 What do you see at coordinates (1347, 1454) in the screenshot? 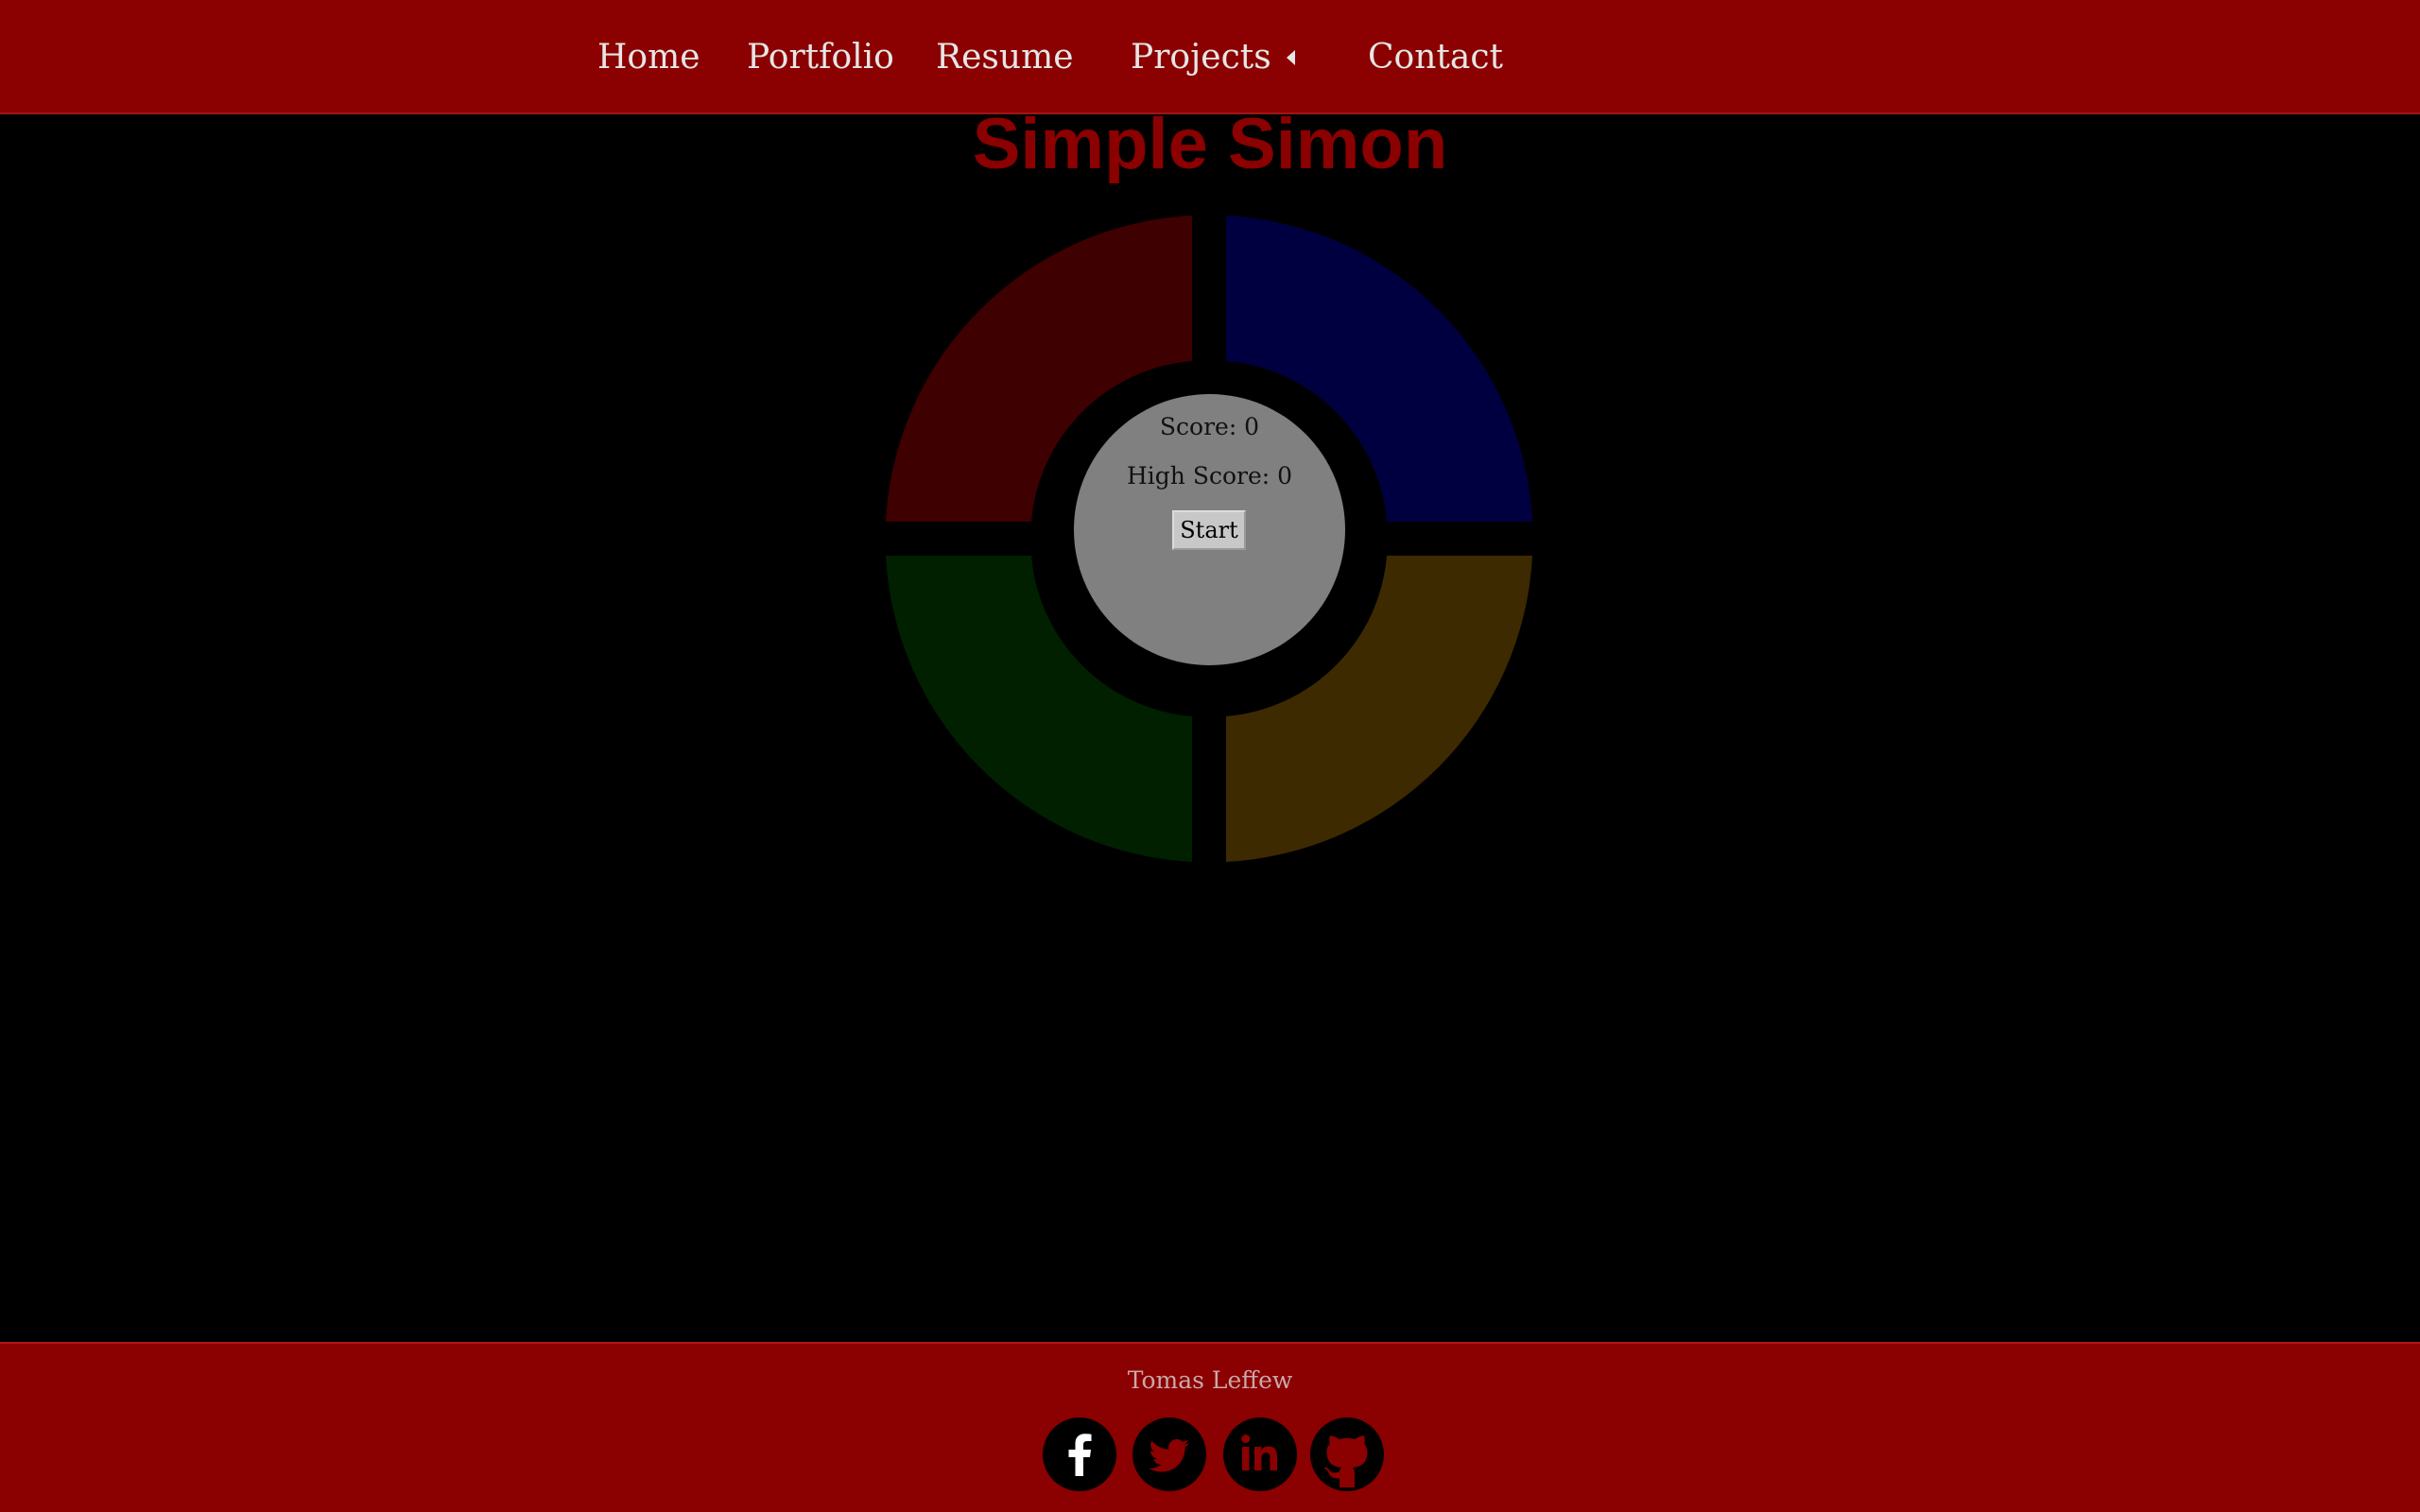
I see `github-icon` at bounding box center [1347, 1454].